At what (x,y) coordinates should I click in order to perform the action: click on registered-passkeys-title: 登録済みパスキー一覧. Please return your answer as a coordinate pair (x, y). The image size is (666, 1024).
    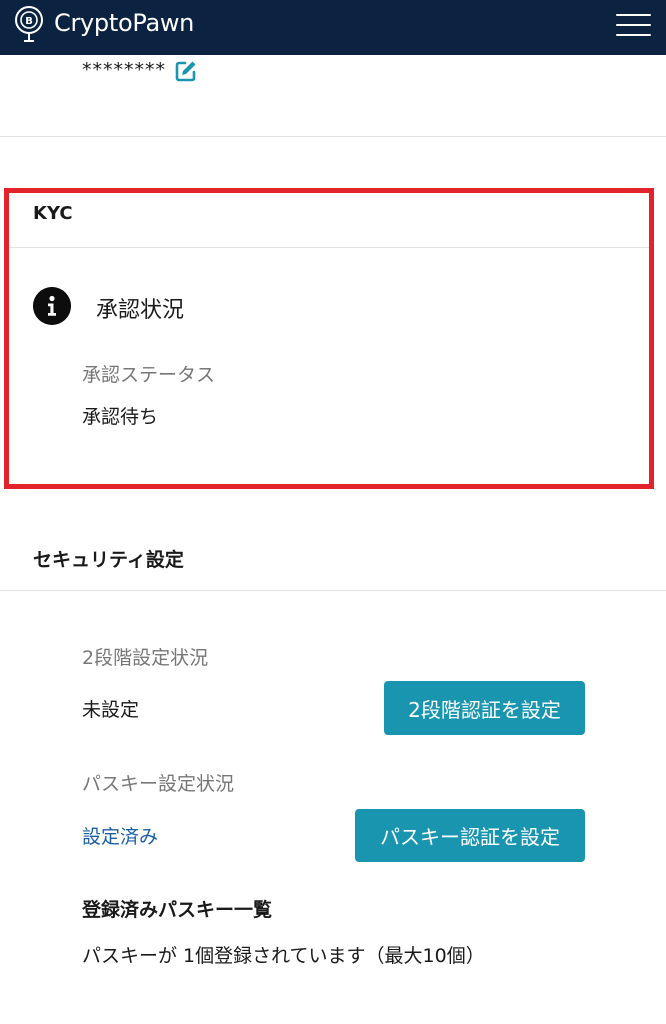
    Looking at the image, I should click on (177, 910).